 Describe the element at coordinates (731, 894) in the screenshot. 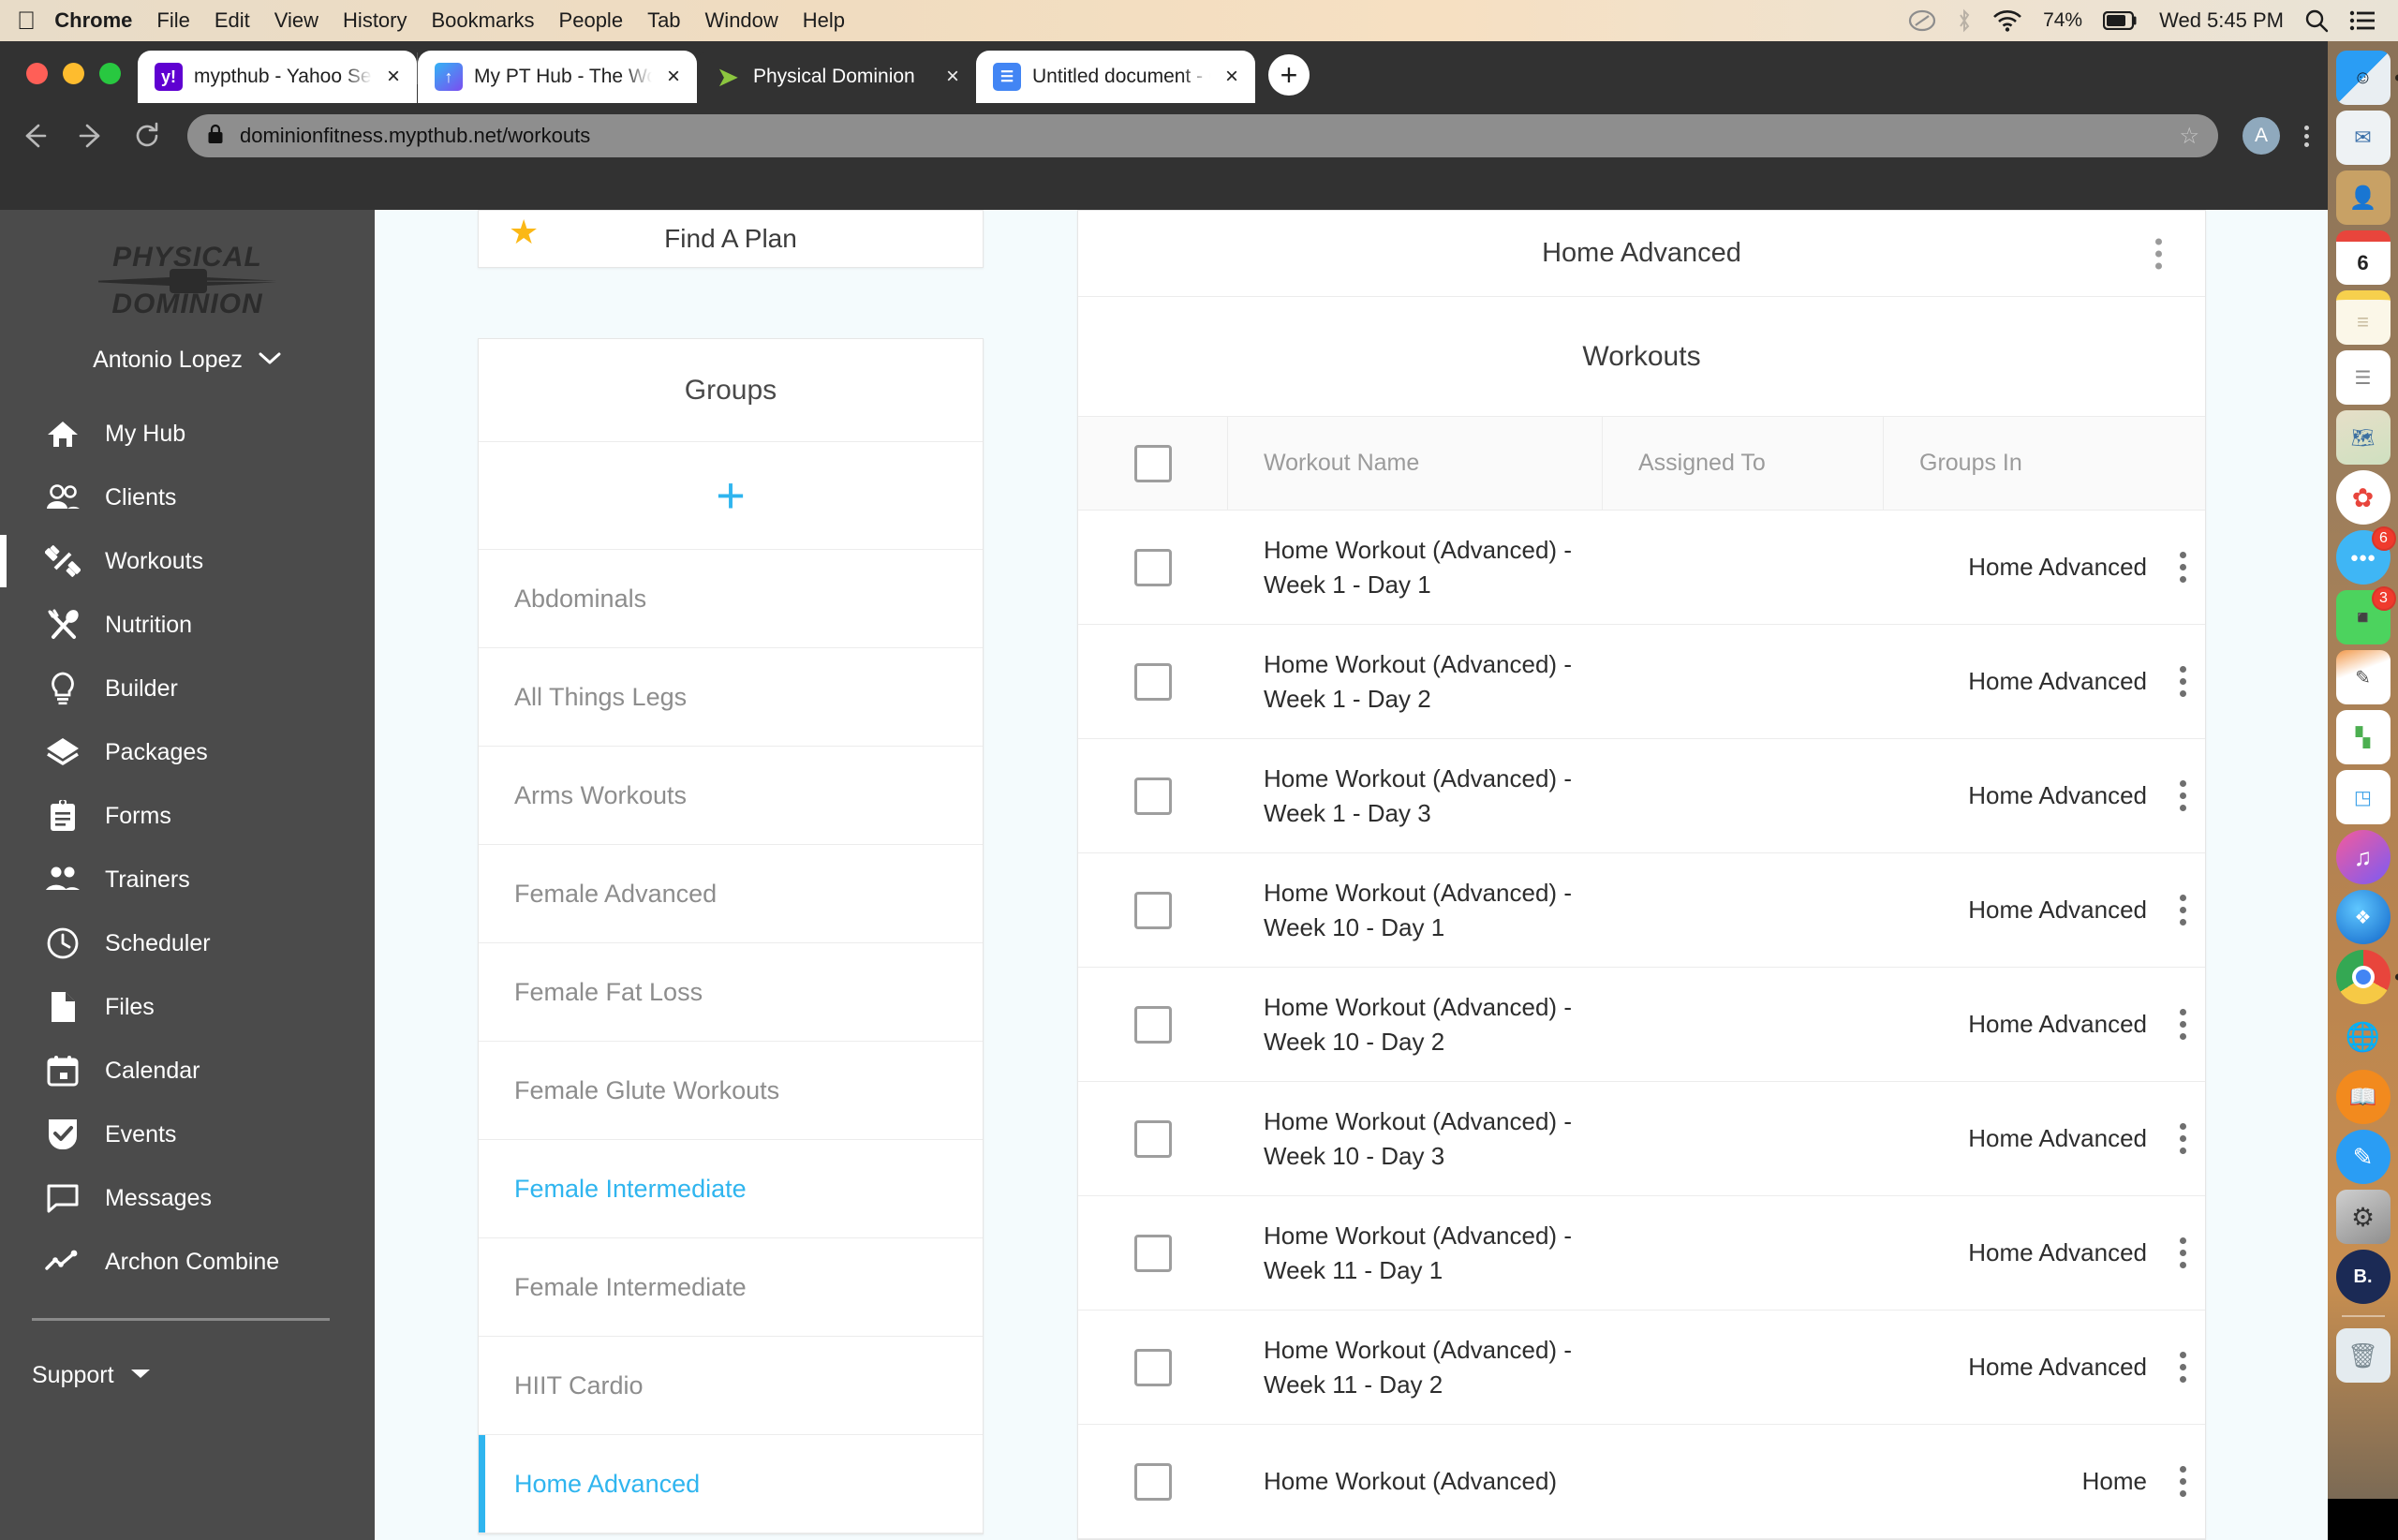

I see `group-item-female-advanced: Female Advanced` at that location.